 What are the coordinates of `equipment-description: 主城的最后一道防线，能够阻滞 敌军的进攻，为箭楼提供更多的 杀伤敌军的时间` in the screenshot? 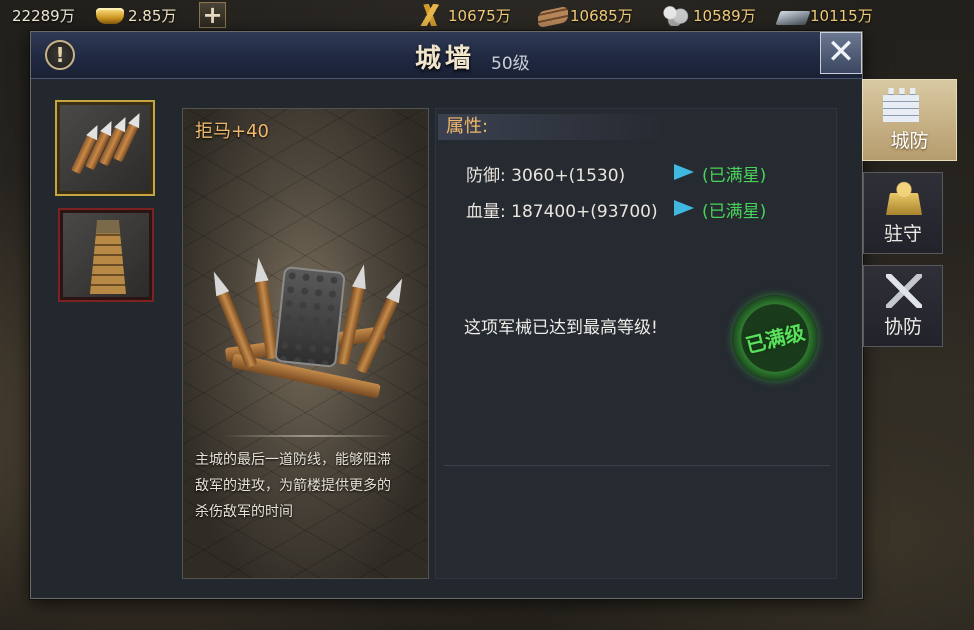 It's located at (309, 486).